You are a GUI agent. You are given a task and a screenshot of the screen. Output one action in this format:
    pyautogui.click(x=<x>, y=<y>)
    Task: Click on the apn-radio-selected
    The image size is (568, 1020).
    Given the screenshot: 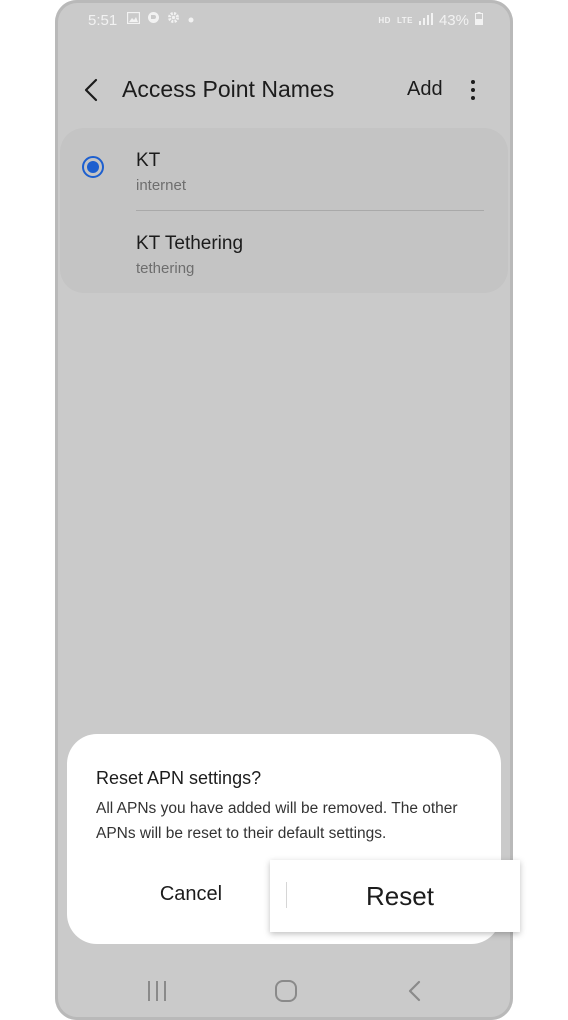 What is the action you would take?
    pyautogui.click(x=93, y=167)
    